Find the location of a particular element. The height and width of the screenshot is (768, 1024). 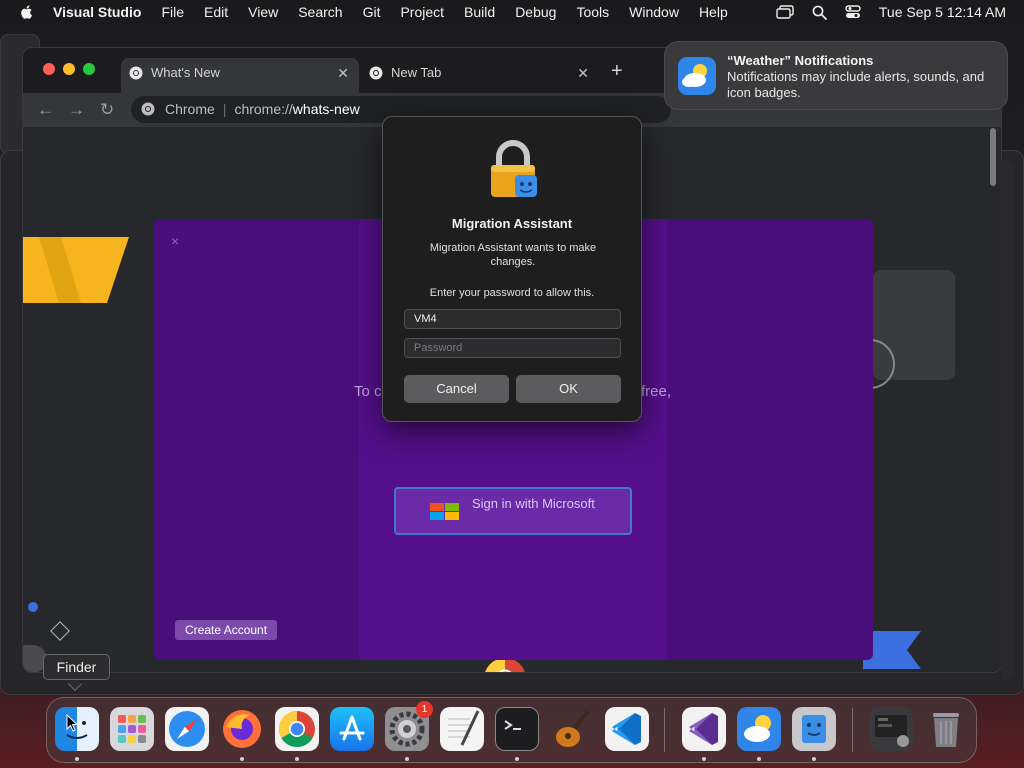

decorative-diamond is located at coordinates (60, 631).